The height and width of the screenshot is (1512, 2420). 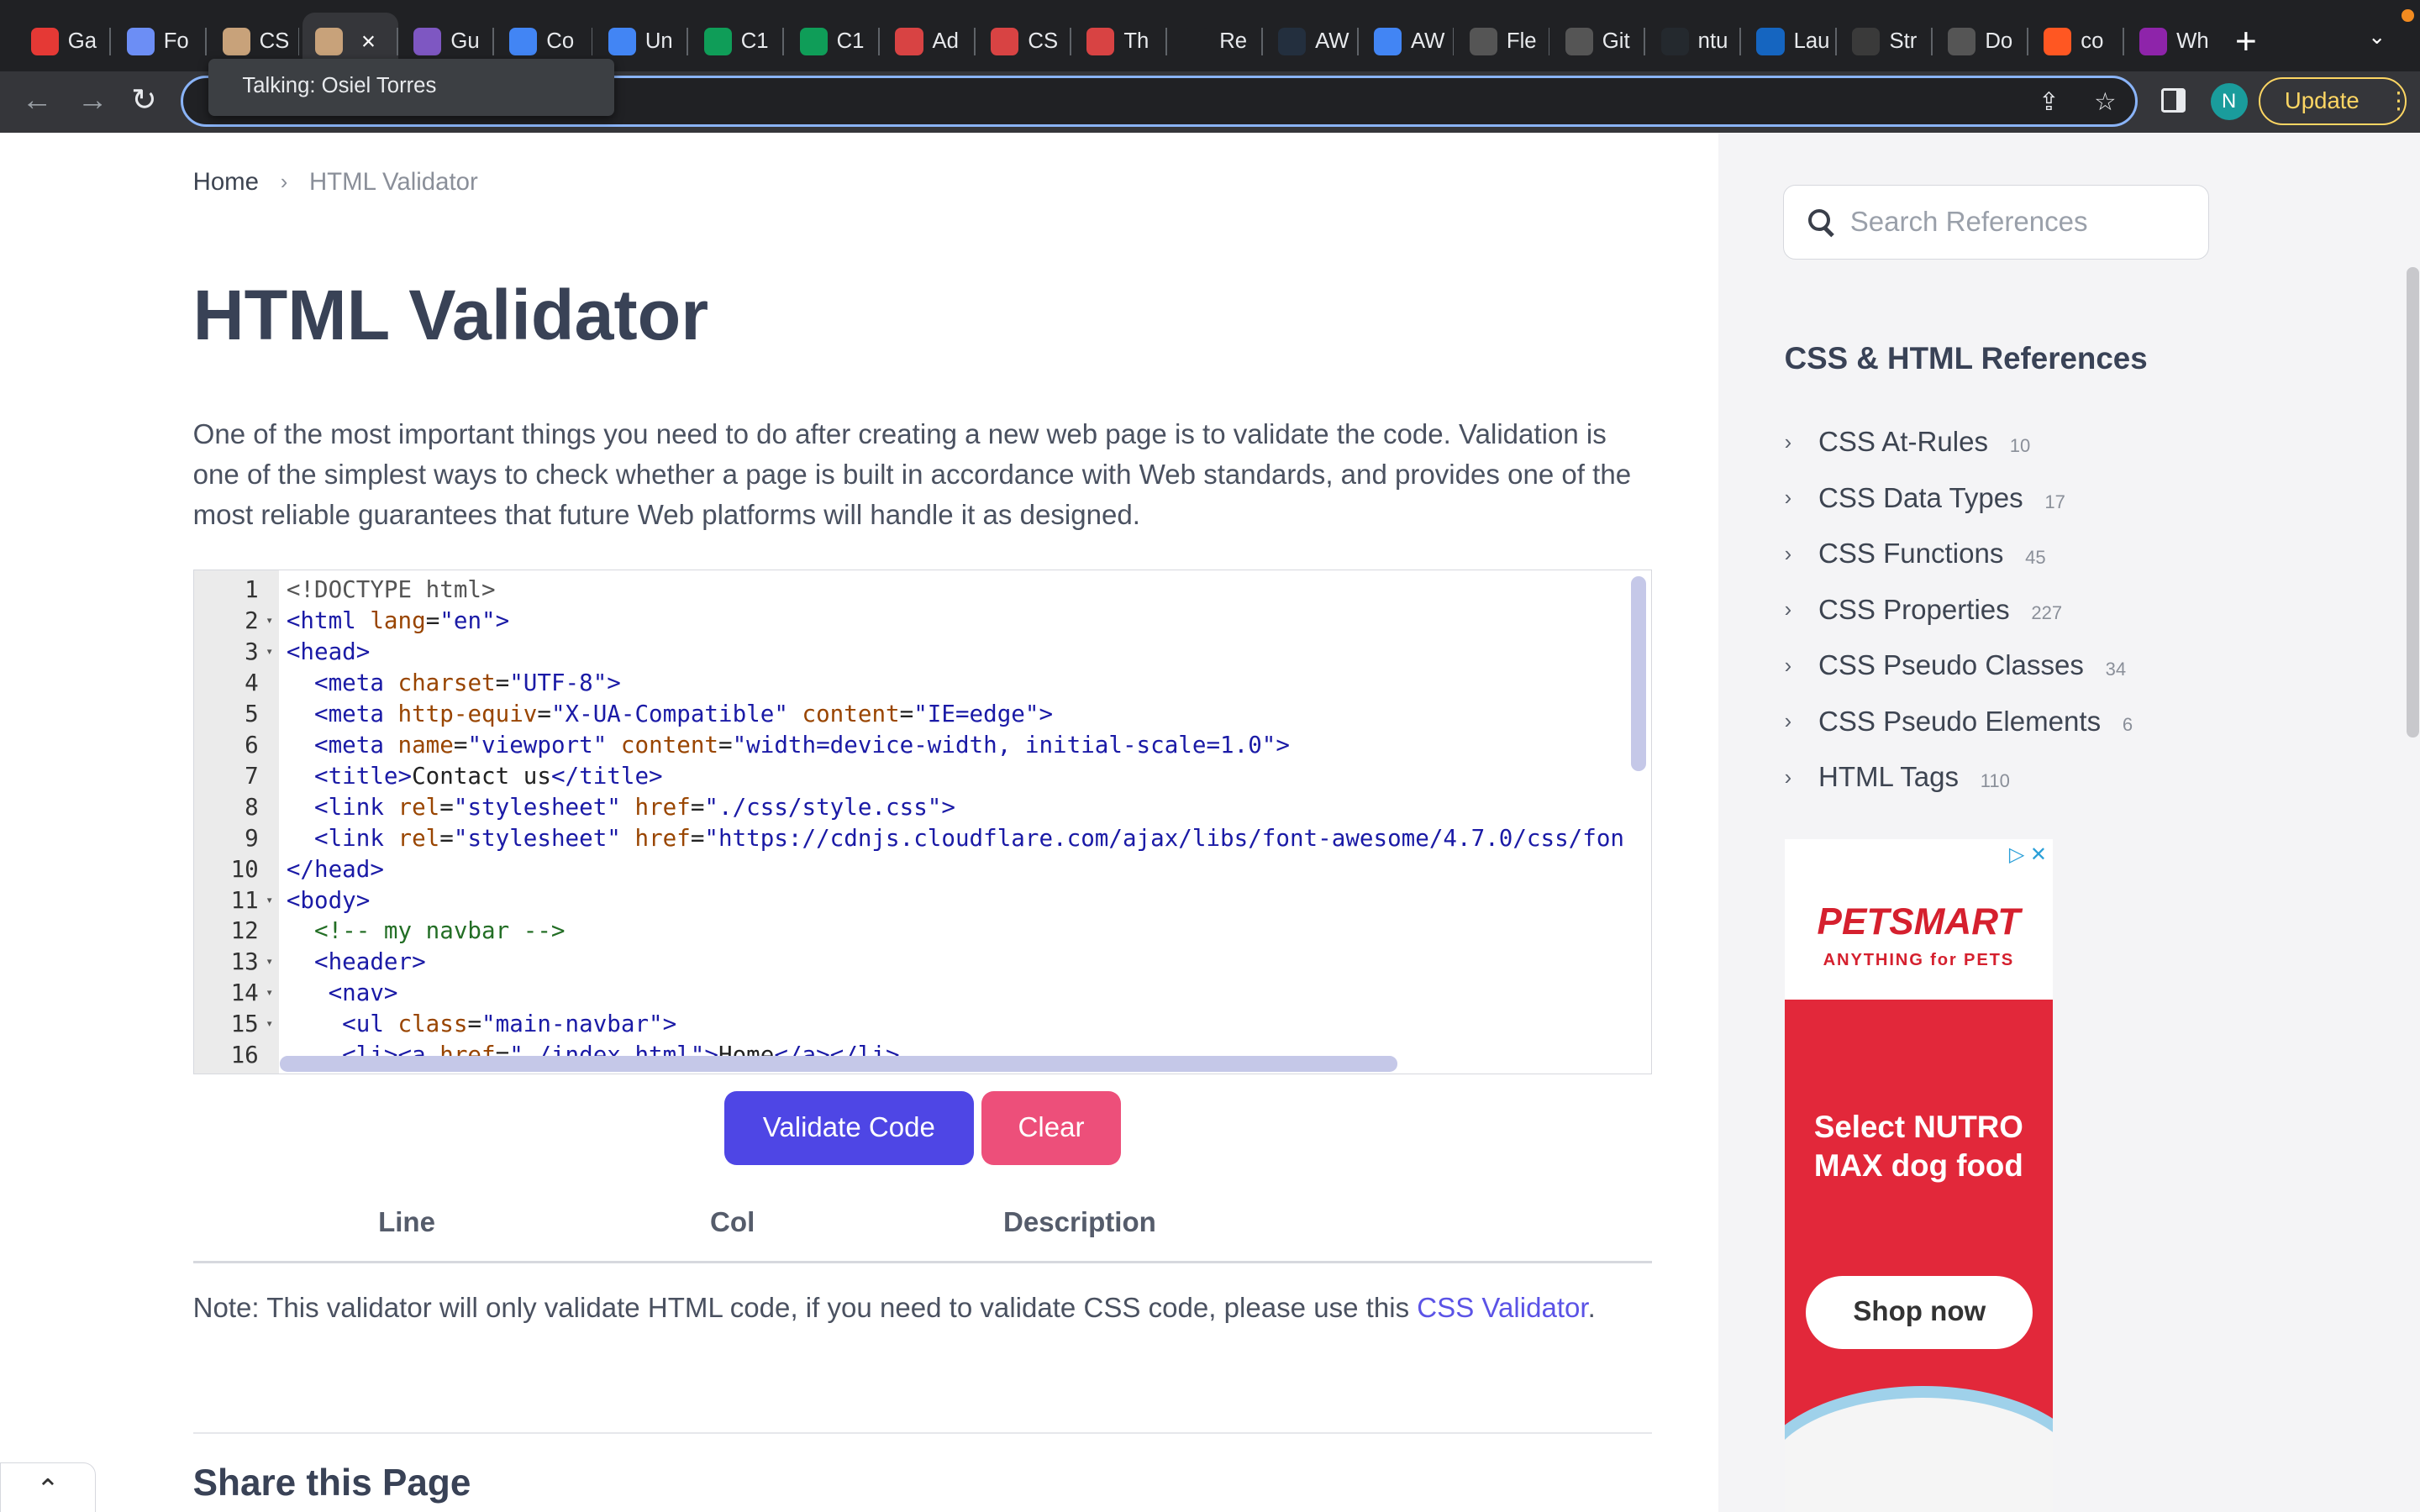 I want to click on search-input, so click(x=2020, y=222).